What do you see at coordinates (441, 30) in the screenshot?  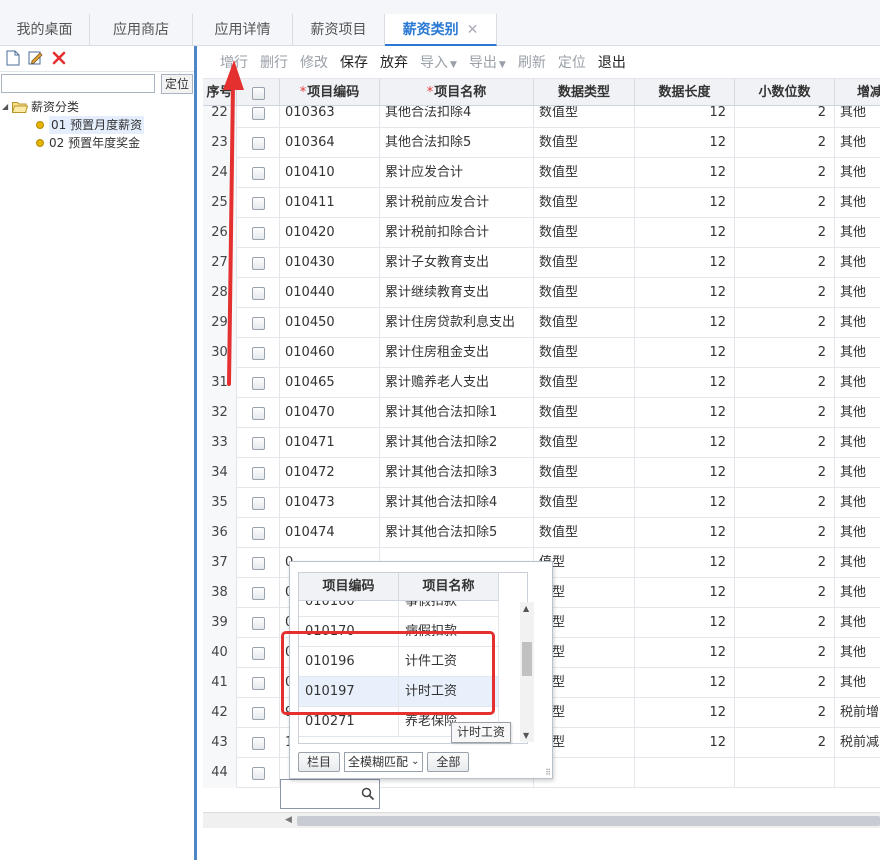 I see `tab-salary-category: 薪资类别 ✕` at bounding box center [441, 30].